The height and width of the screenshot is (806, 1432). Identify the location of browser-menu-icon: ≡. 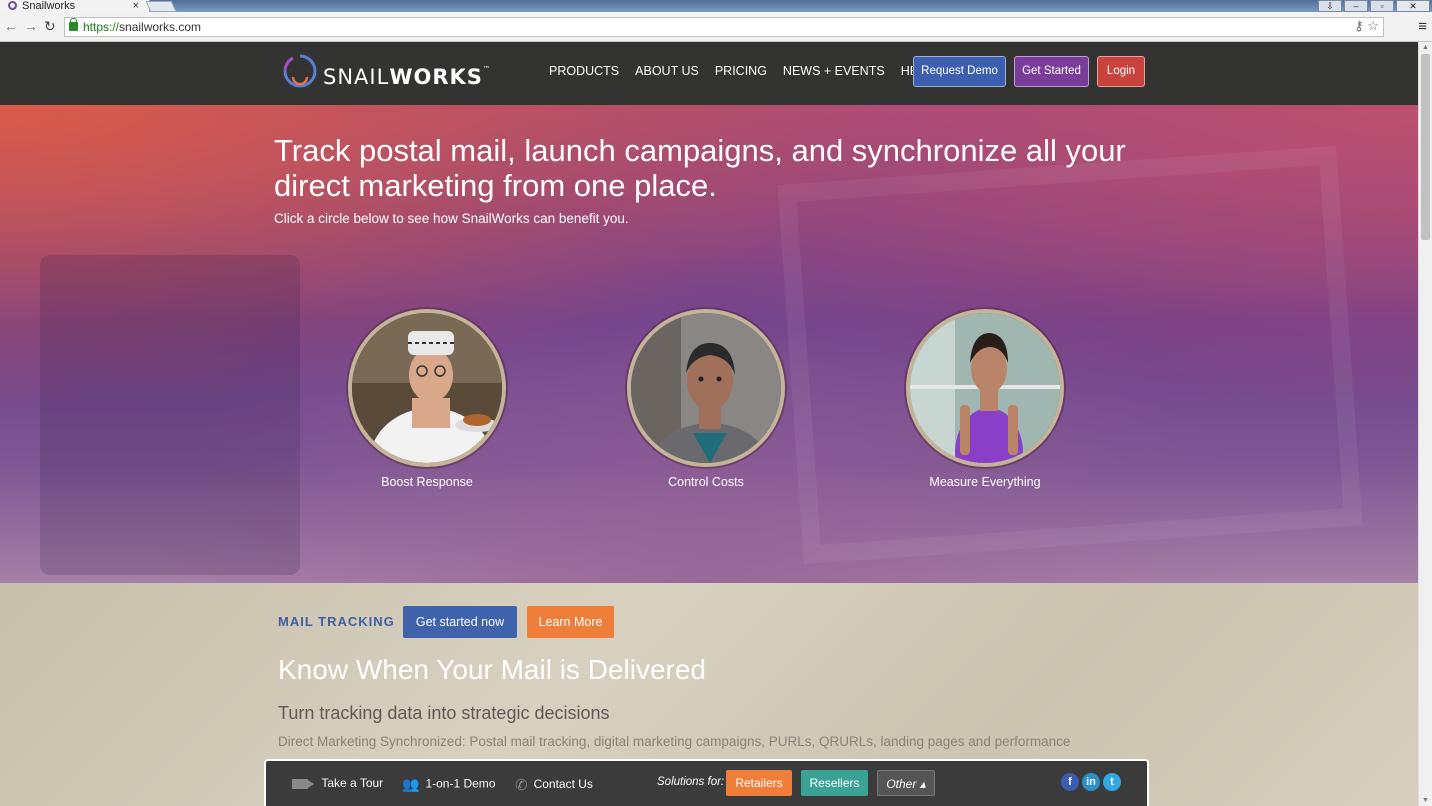
(1422, 26).